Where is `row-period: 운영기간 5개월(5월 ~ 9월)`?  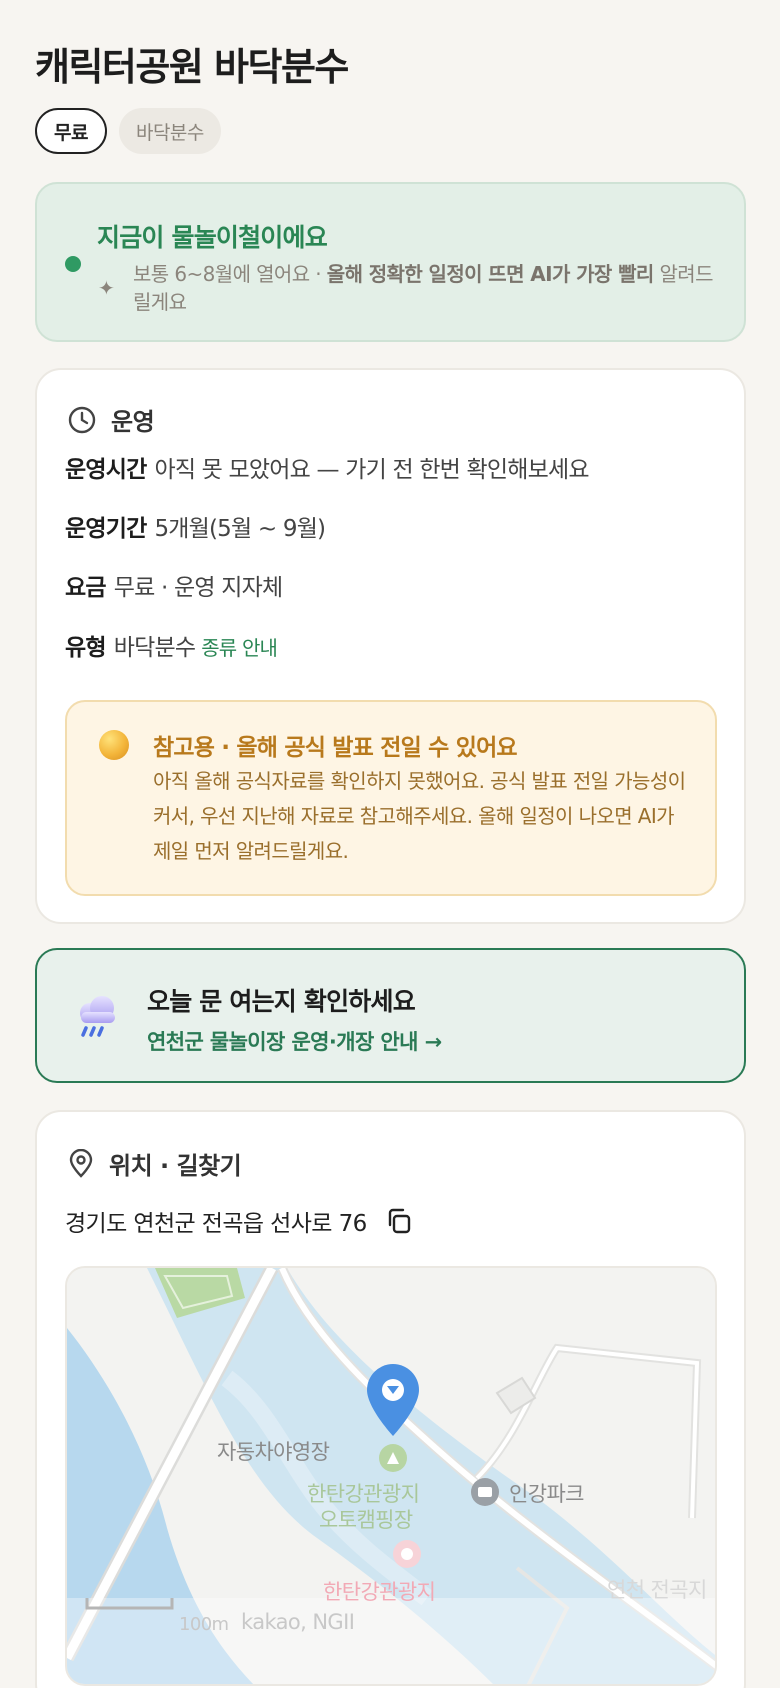 row-period: 운영기간 5개월(5월 ~ 9월) is located at coordinates (195, 526).